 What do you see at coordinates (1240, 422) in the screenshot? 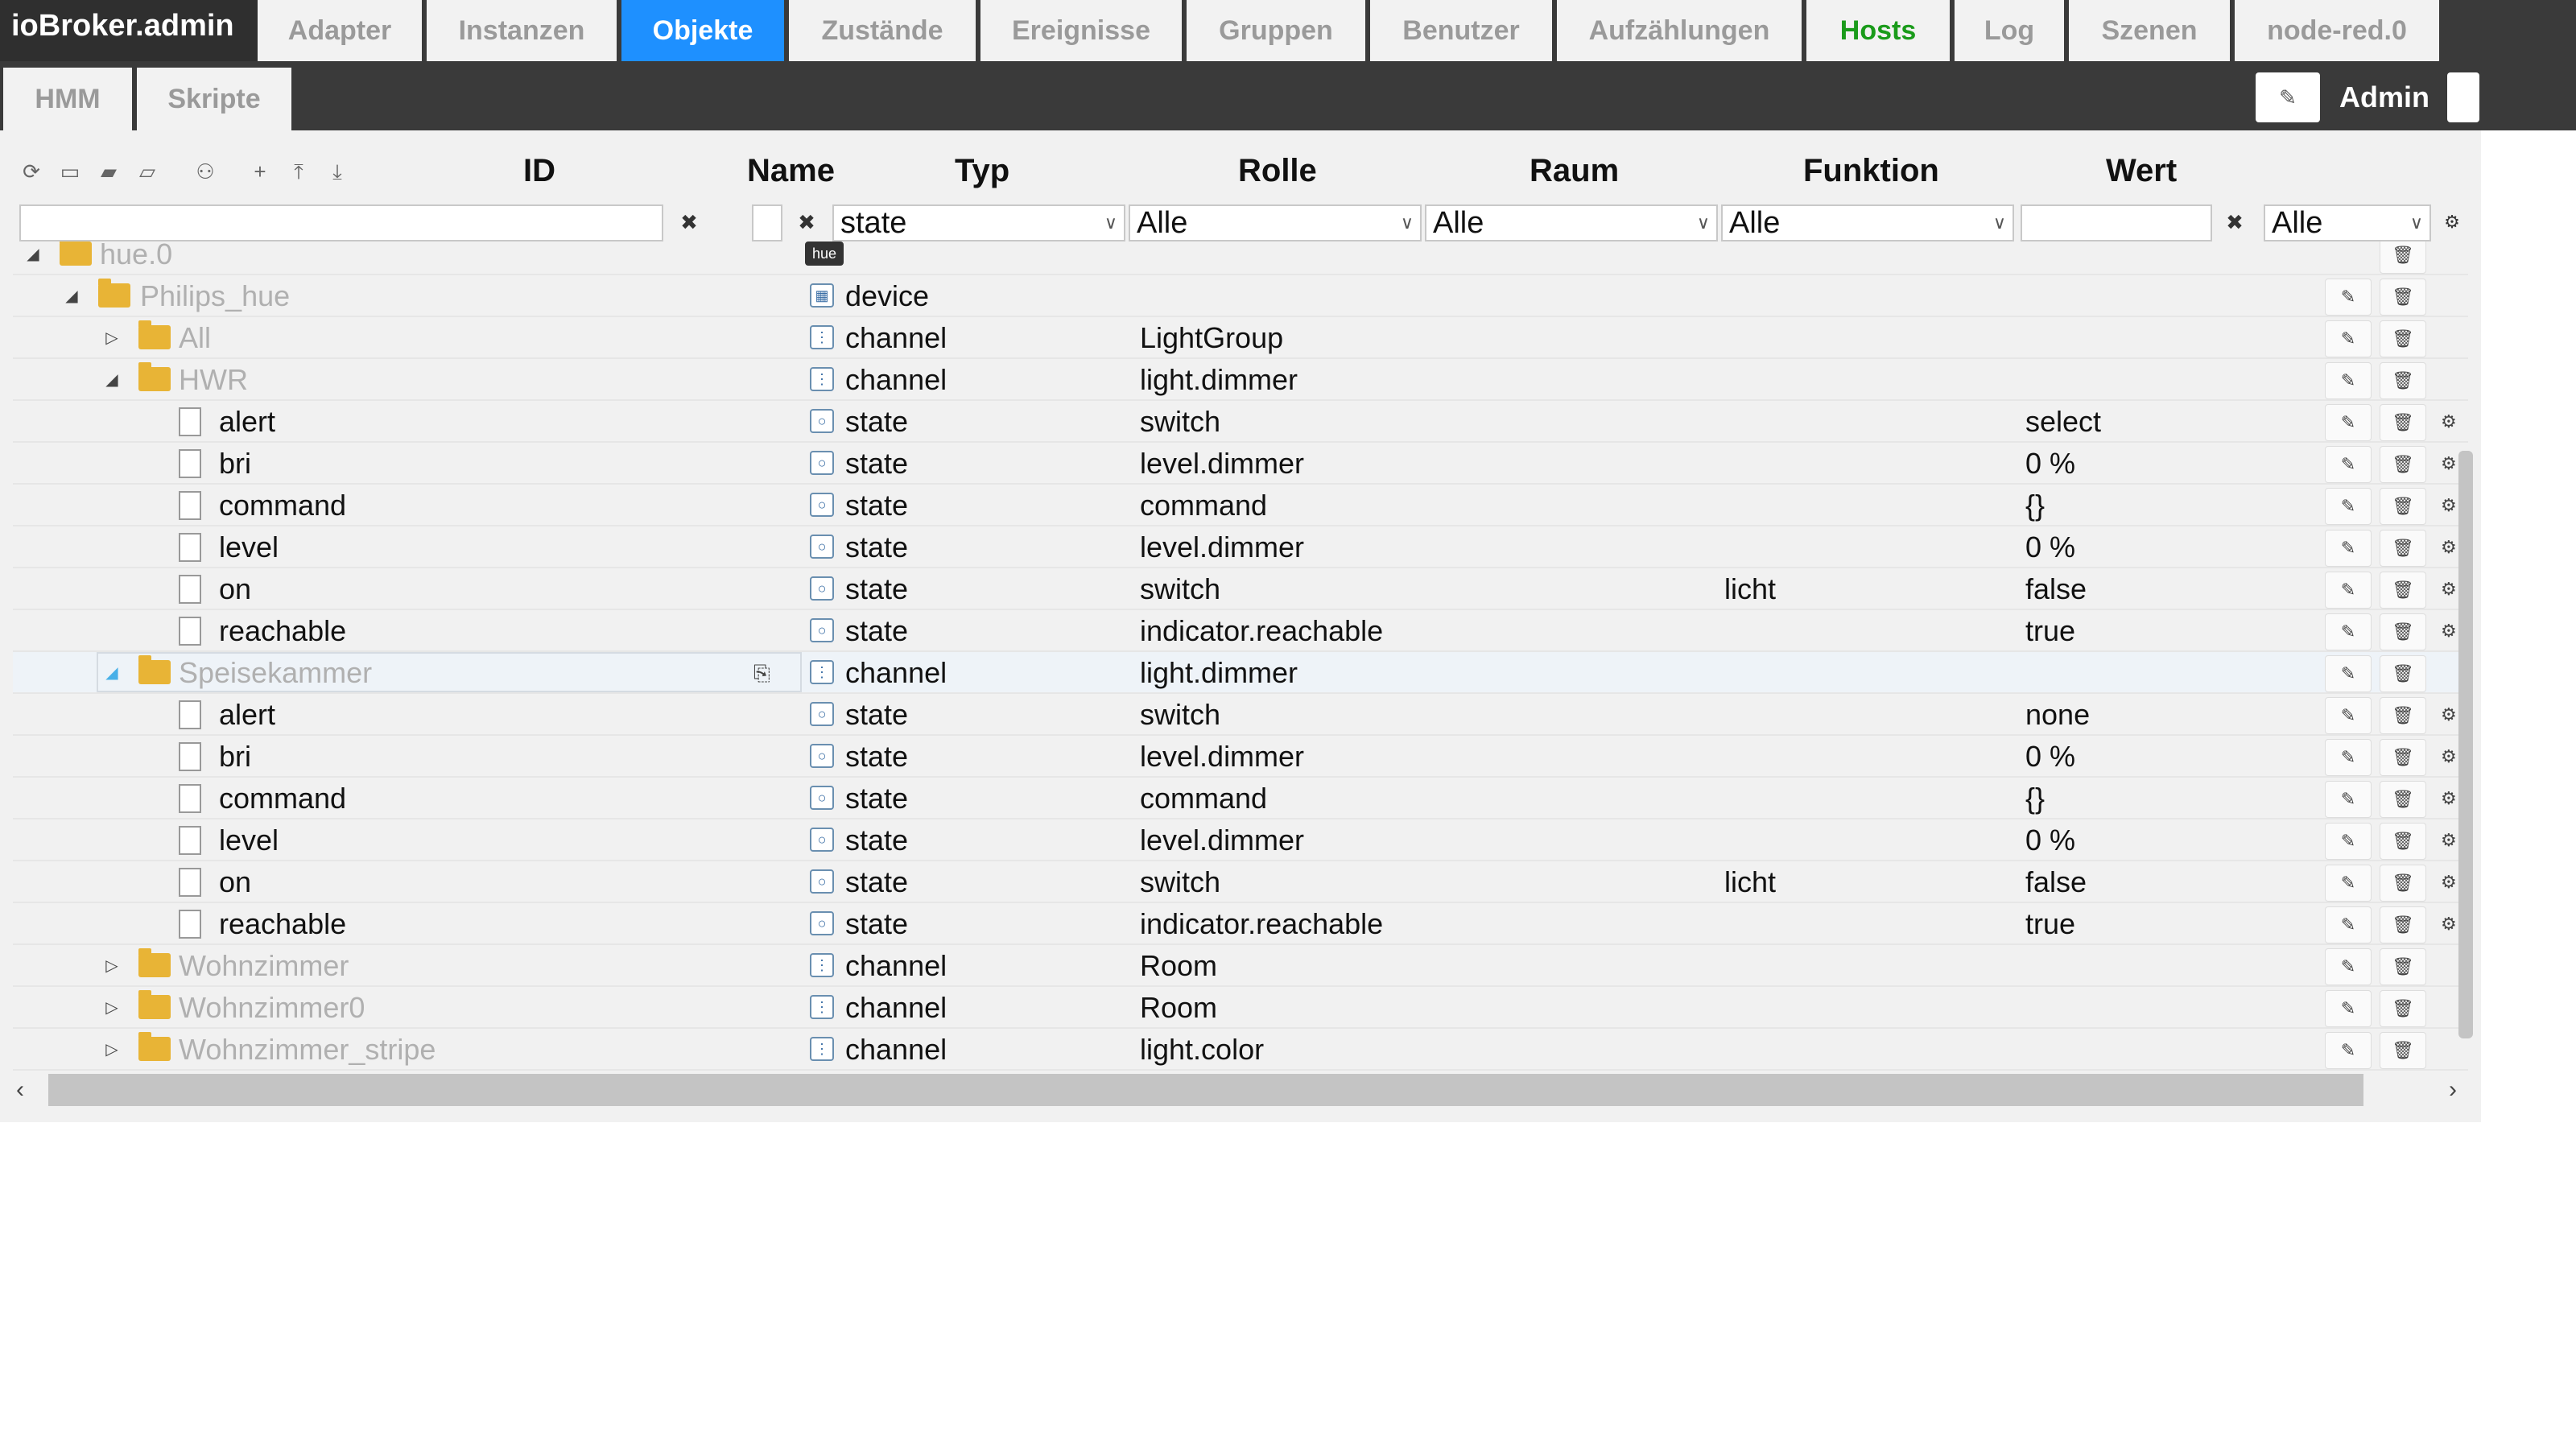
I see `table-row: alert ○ state switch select ✎ 🗑 ⚙` at bounding box center [1240, 422].